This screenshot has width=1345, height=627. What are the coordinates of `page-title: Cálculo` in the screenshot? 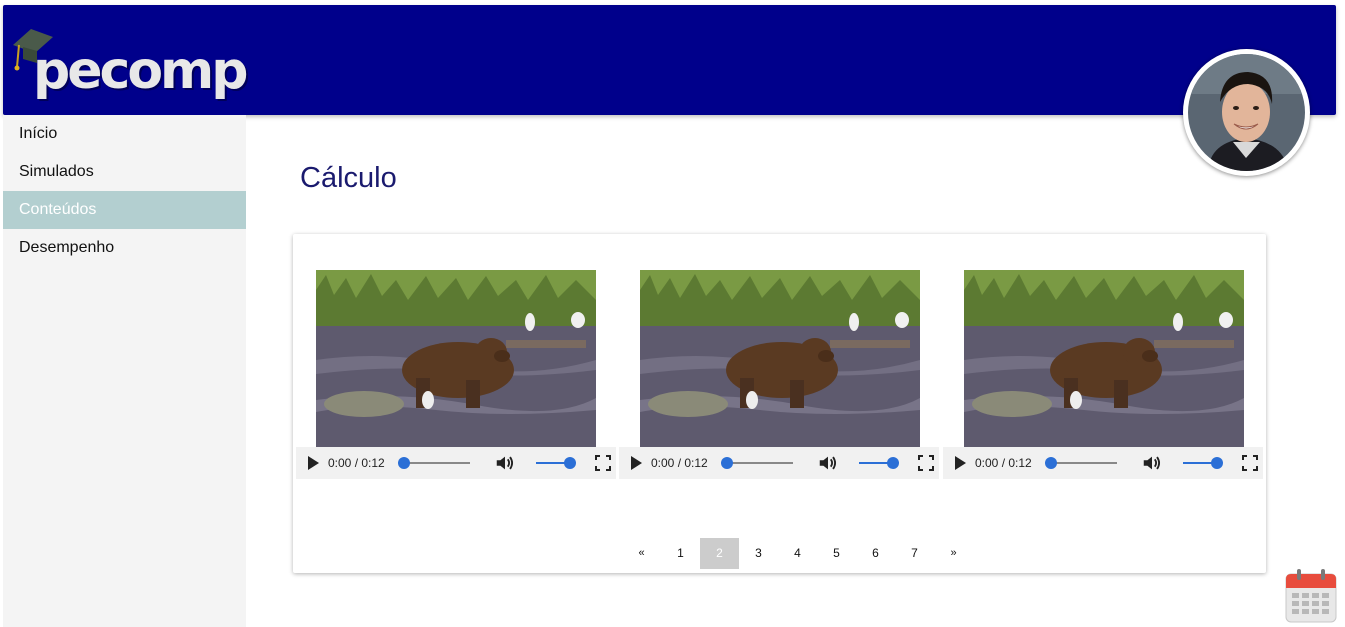 It's located at (348, 178).